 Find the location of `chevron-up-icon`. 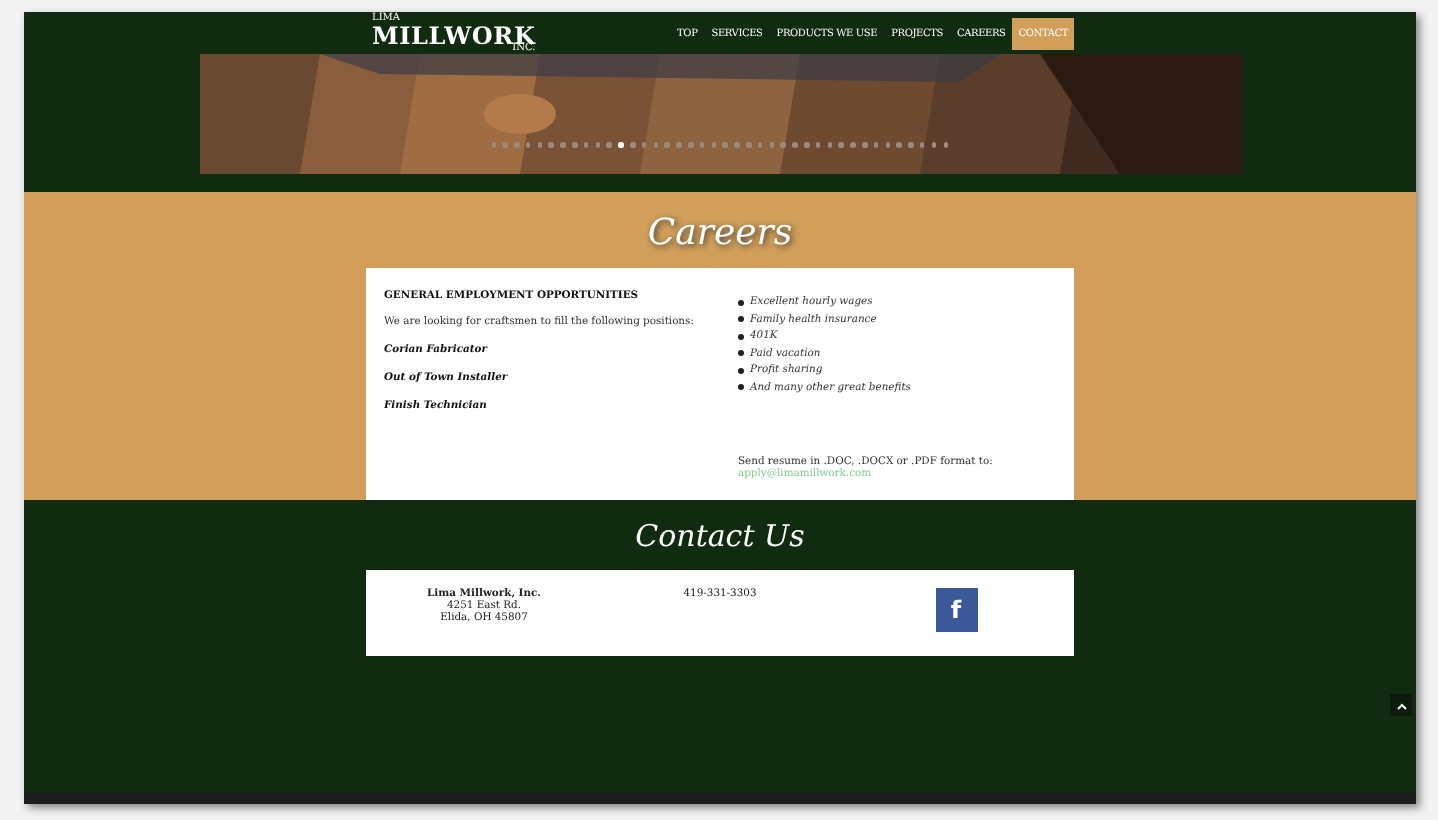

chevron-up-icon is located at coordinates (1401, 705).